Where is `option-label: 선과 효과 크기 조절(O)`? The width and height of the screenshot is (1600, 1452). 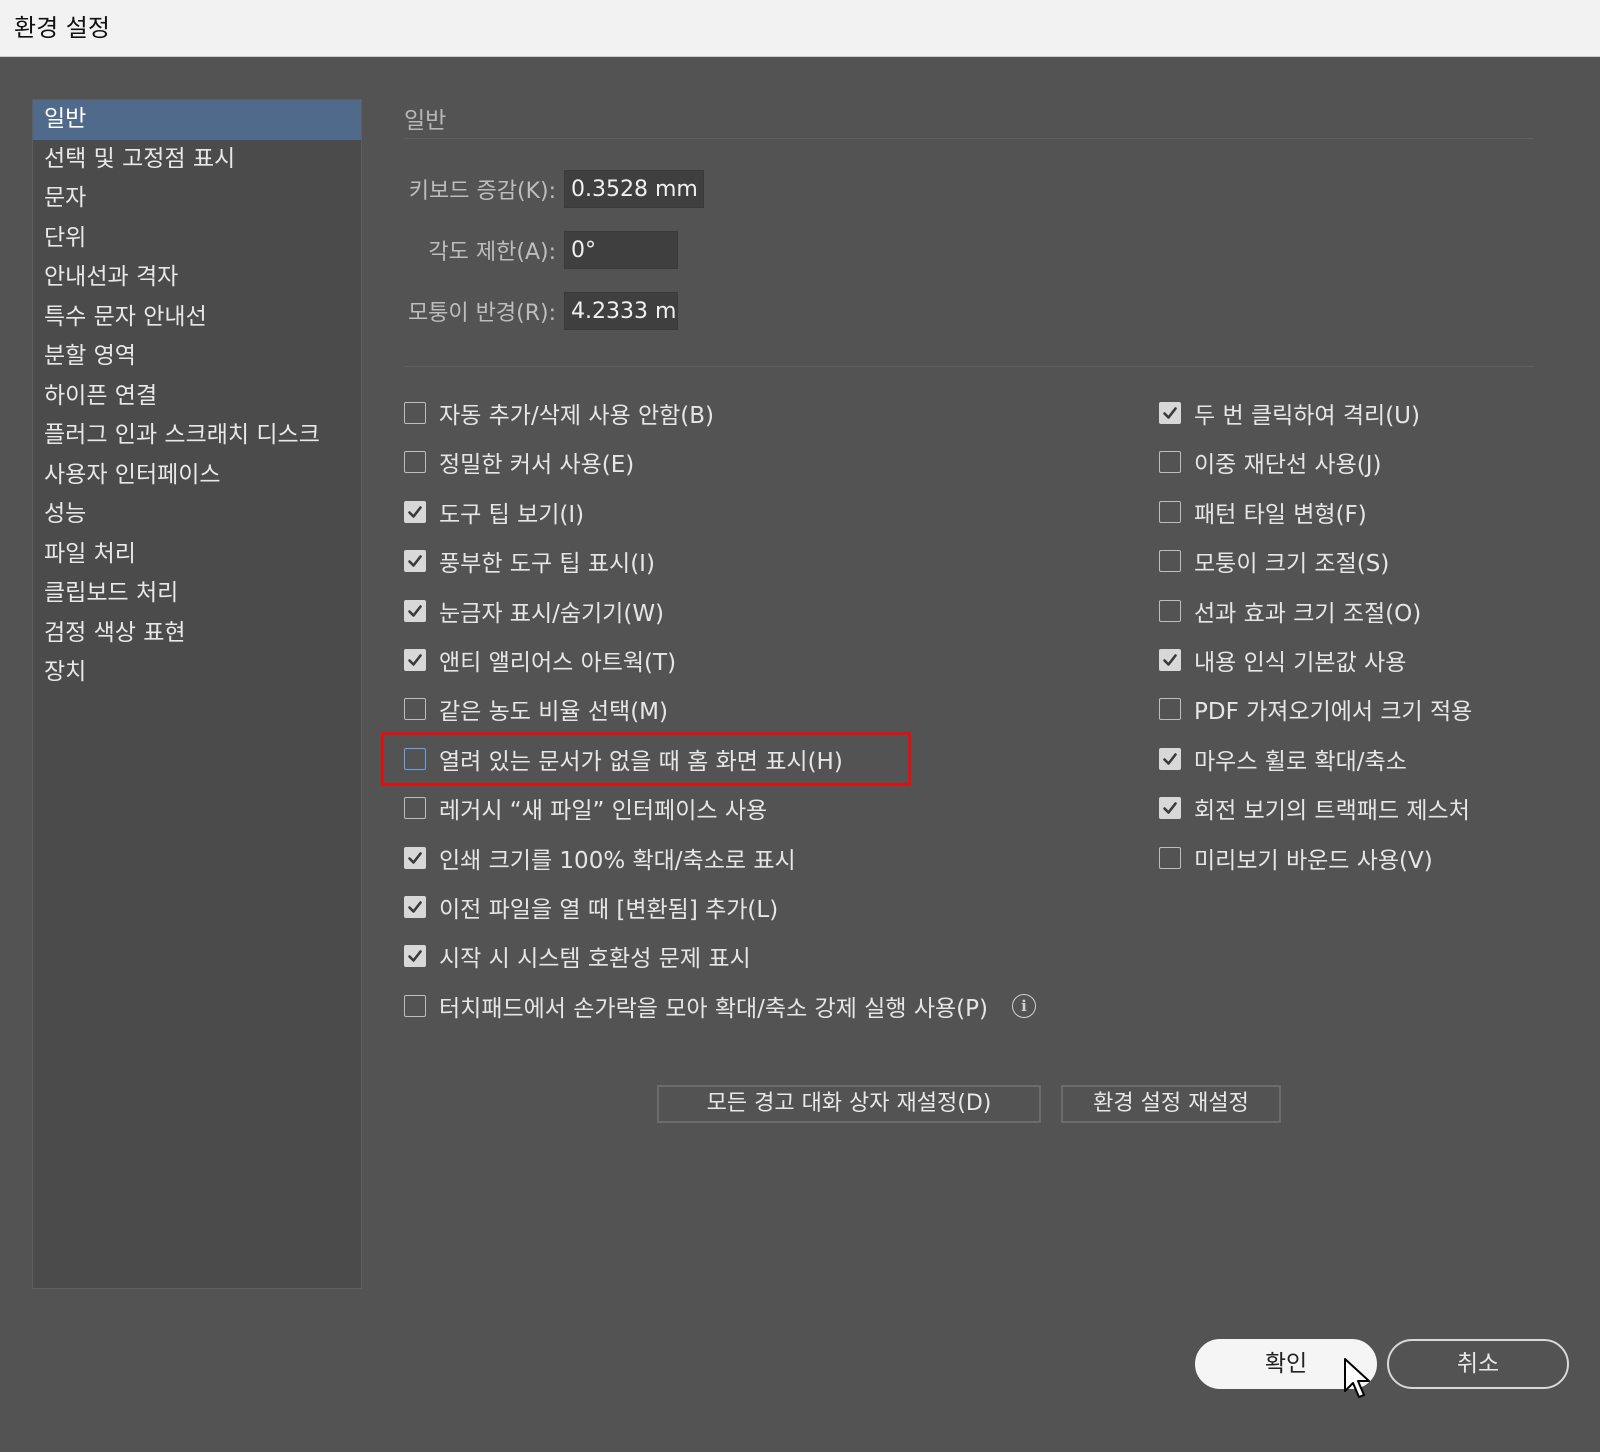 option-label: 선과 효과 크기 조절(O) is located at coordinates (1308, 613).